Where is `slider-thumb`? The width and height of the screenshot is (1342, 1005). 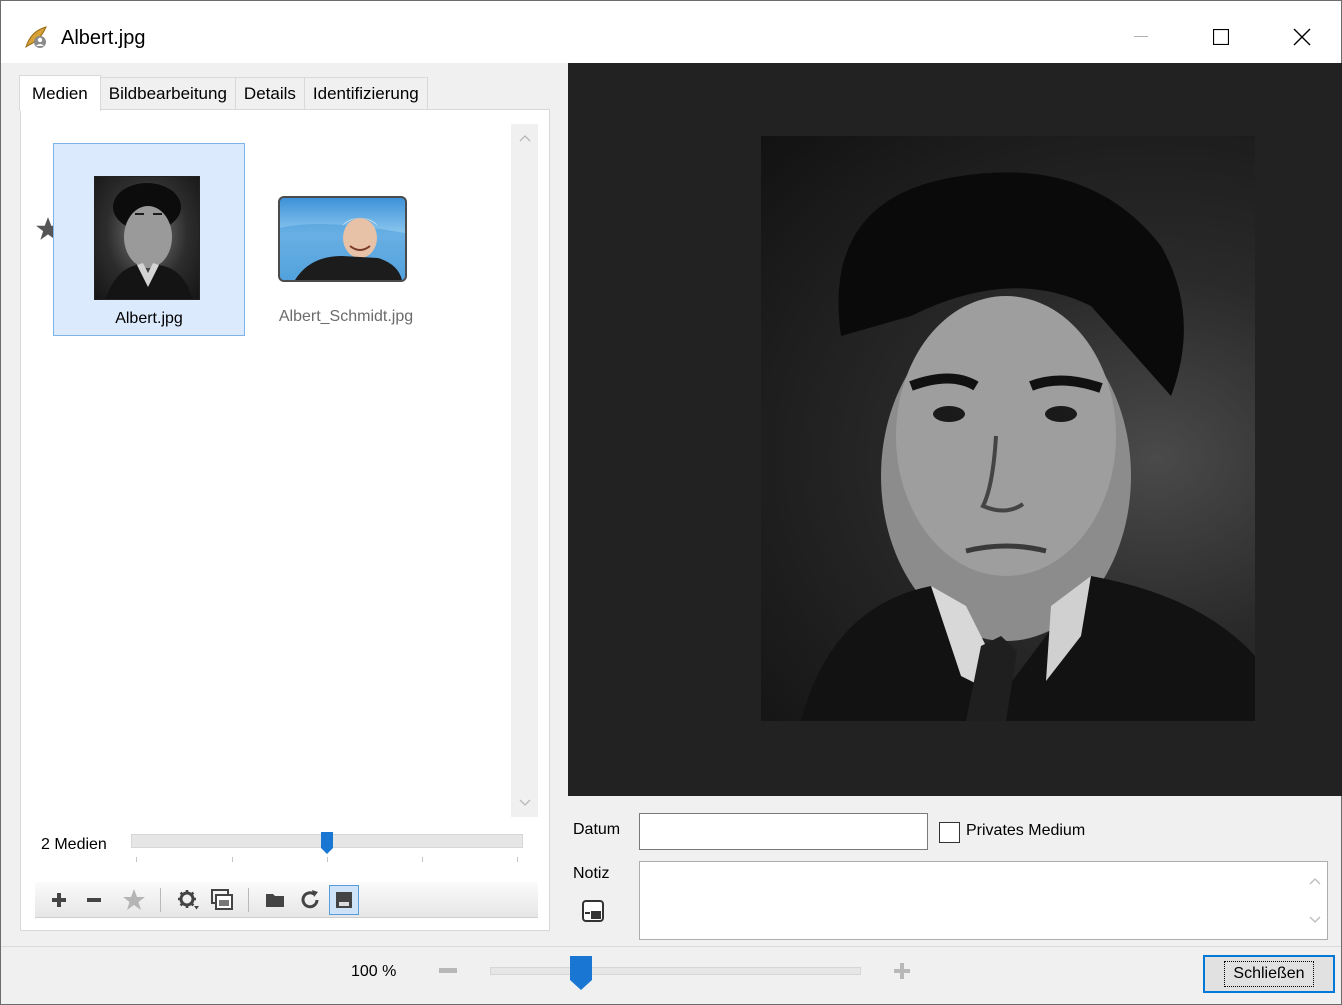 slider-thumb is located at coordinates (327, 843).